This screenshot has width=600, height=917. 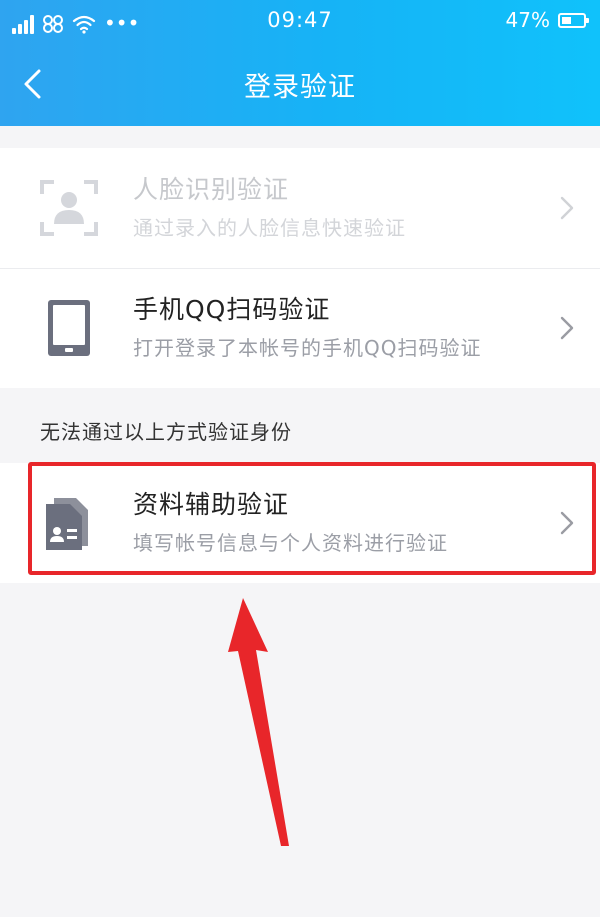 What do you see at coordinates (166, 432) in the screenshot?
I see `section-label: 无法通过以上方式验证身份` at bounding box center [166, 432].